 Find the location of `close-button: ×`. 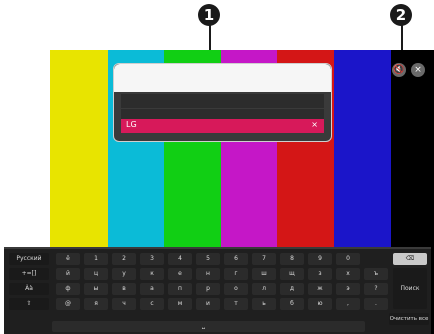

close-button: × is located at coordinates (418, 70).